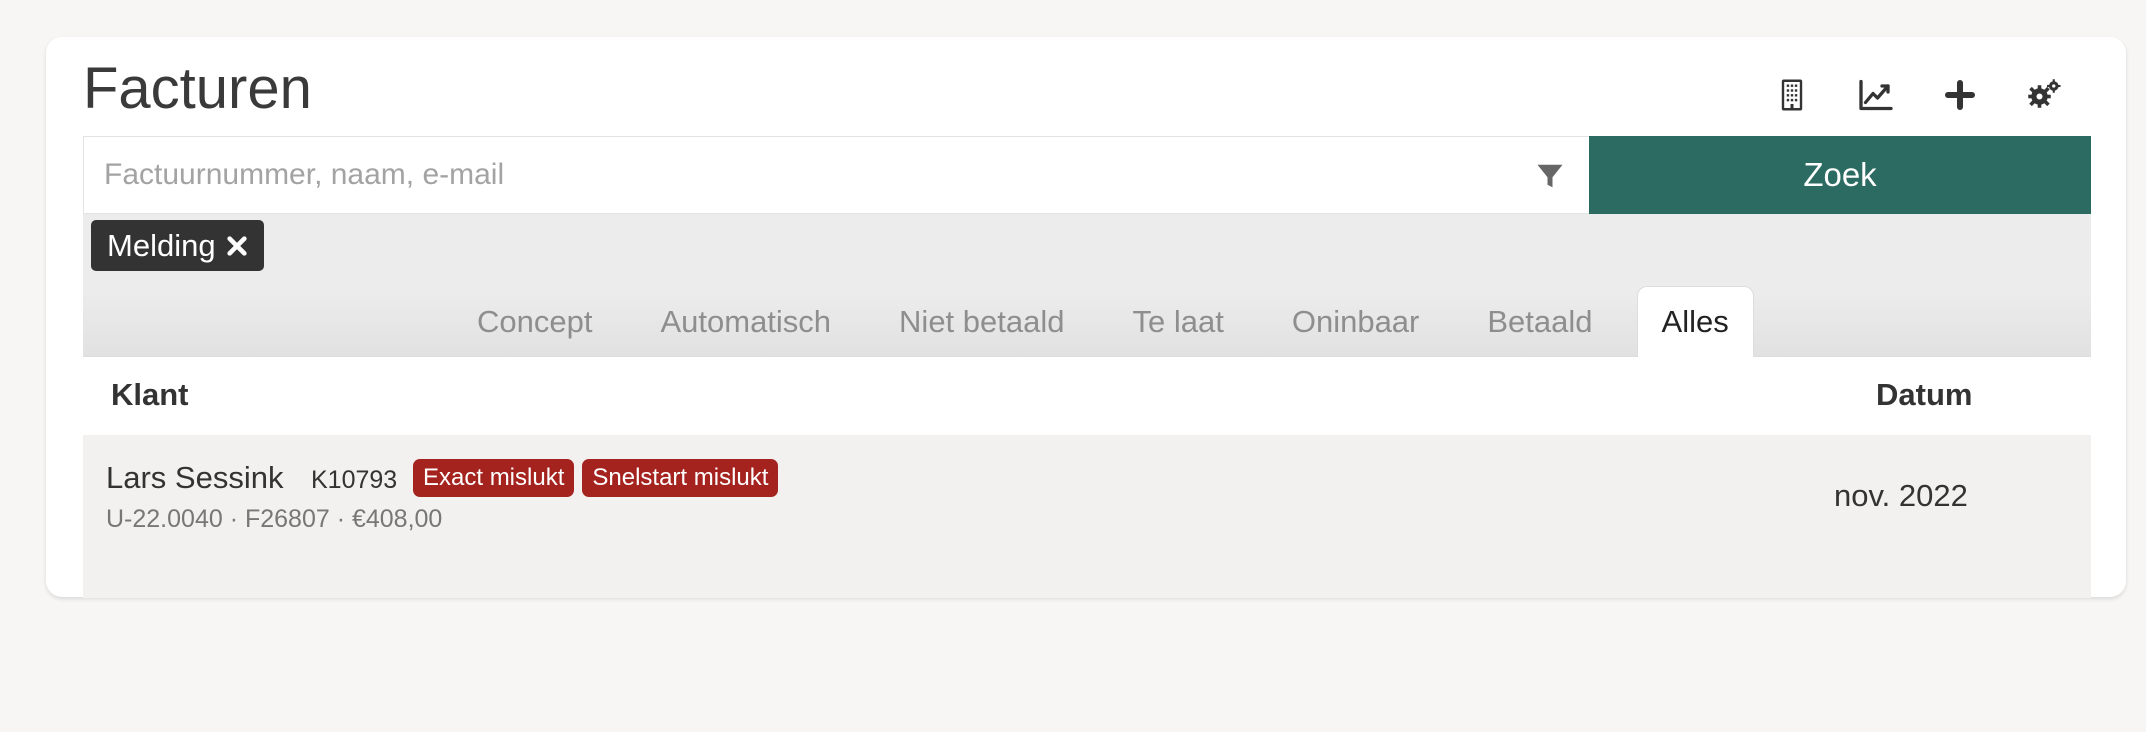 Image resolution: width=2146 pixels, height=732 pixels. Describe the element at coordinates (161, 245) in the screenshot. I see `filter-chip-label: Melding` at that location.